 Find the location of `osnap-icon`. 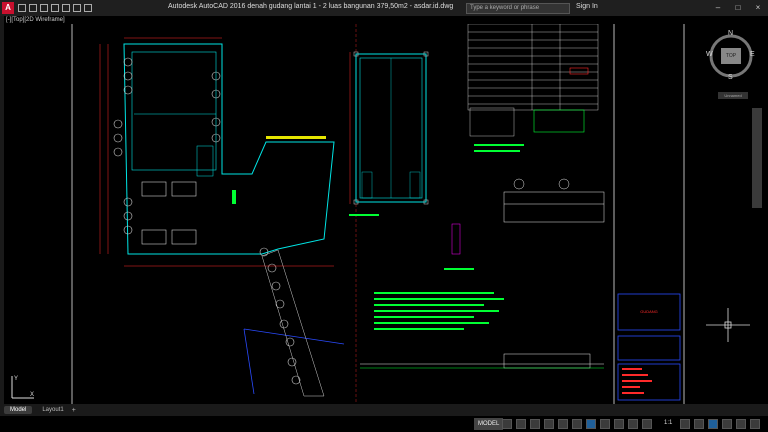

osnap-icon is located at coordinates (577, 424).